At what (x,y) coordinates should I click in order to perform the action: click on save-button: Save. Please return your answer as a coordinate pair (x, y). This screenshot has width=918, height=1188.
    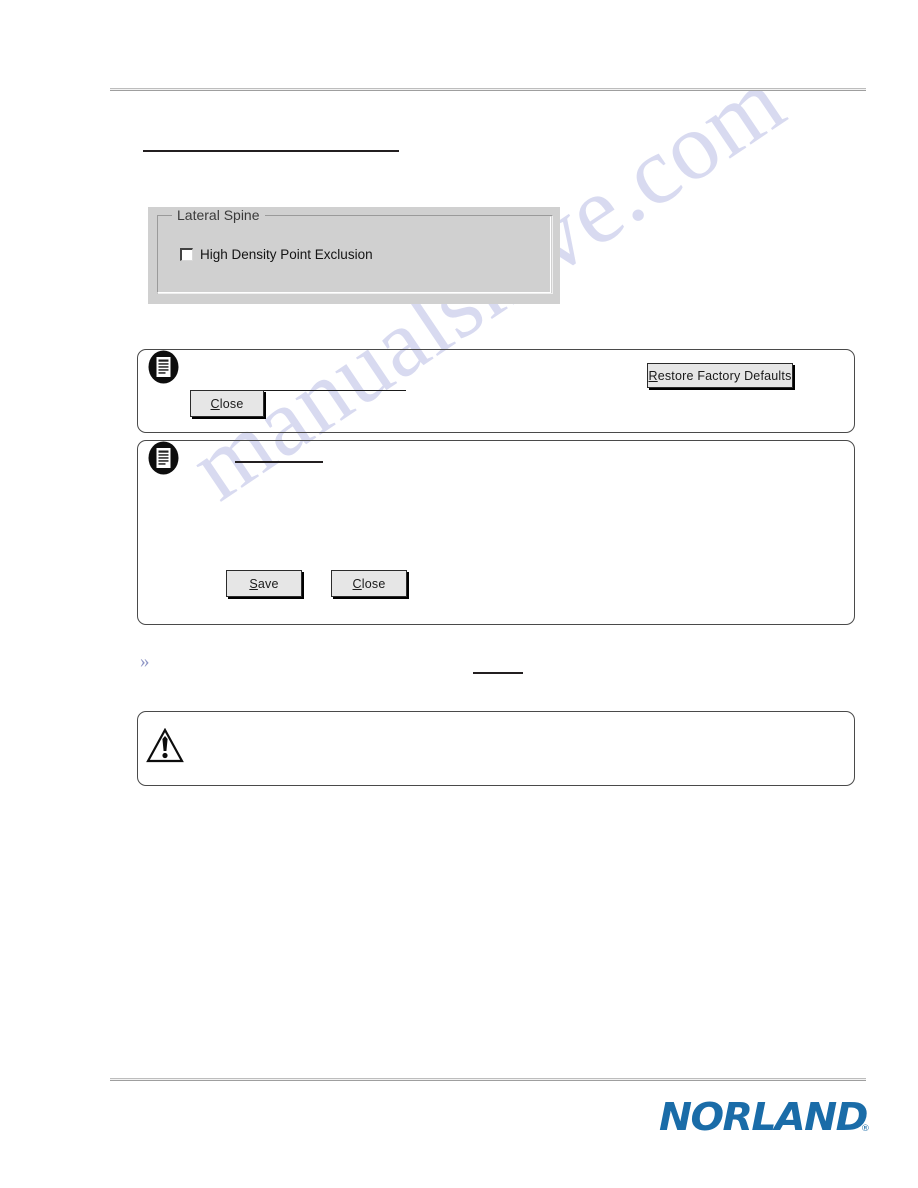
    Looking at the image, I should click on (264, 583).